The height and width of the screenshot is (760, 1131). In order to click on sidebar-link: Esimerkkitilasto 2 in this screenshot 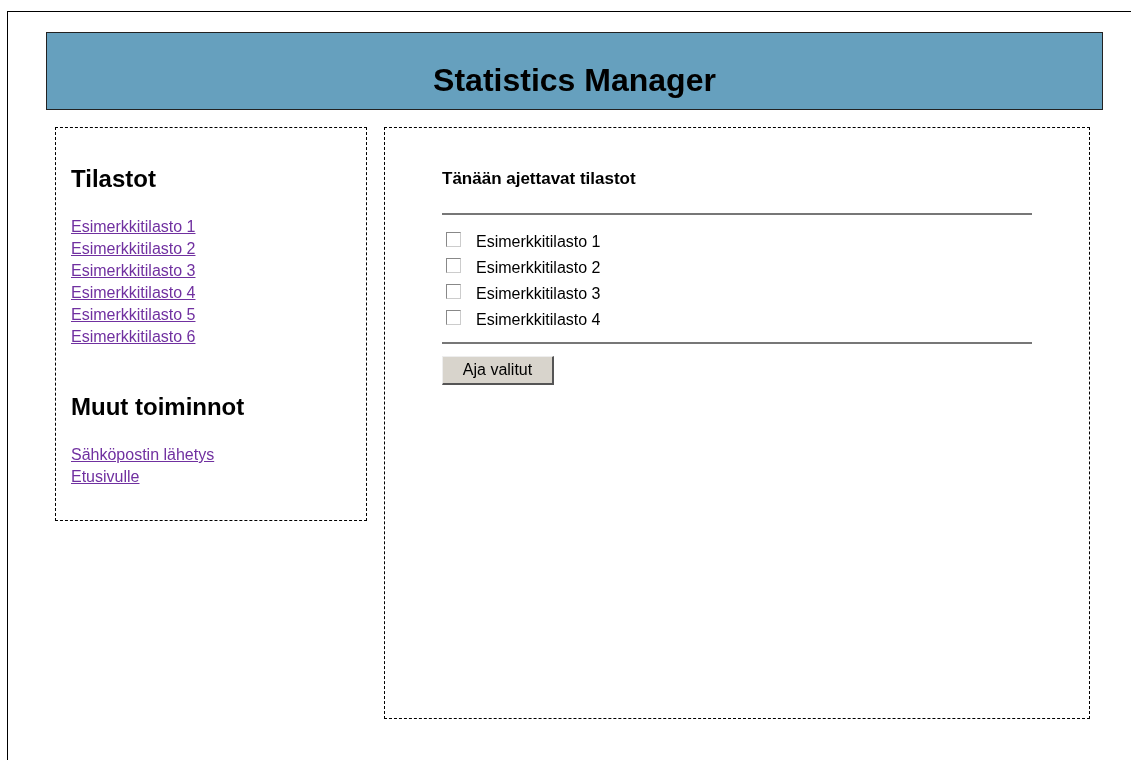, I will do `click(133, 249)`.